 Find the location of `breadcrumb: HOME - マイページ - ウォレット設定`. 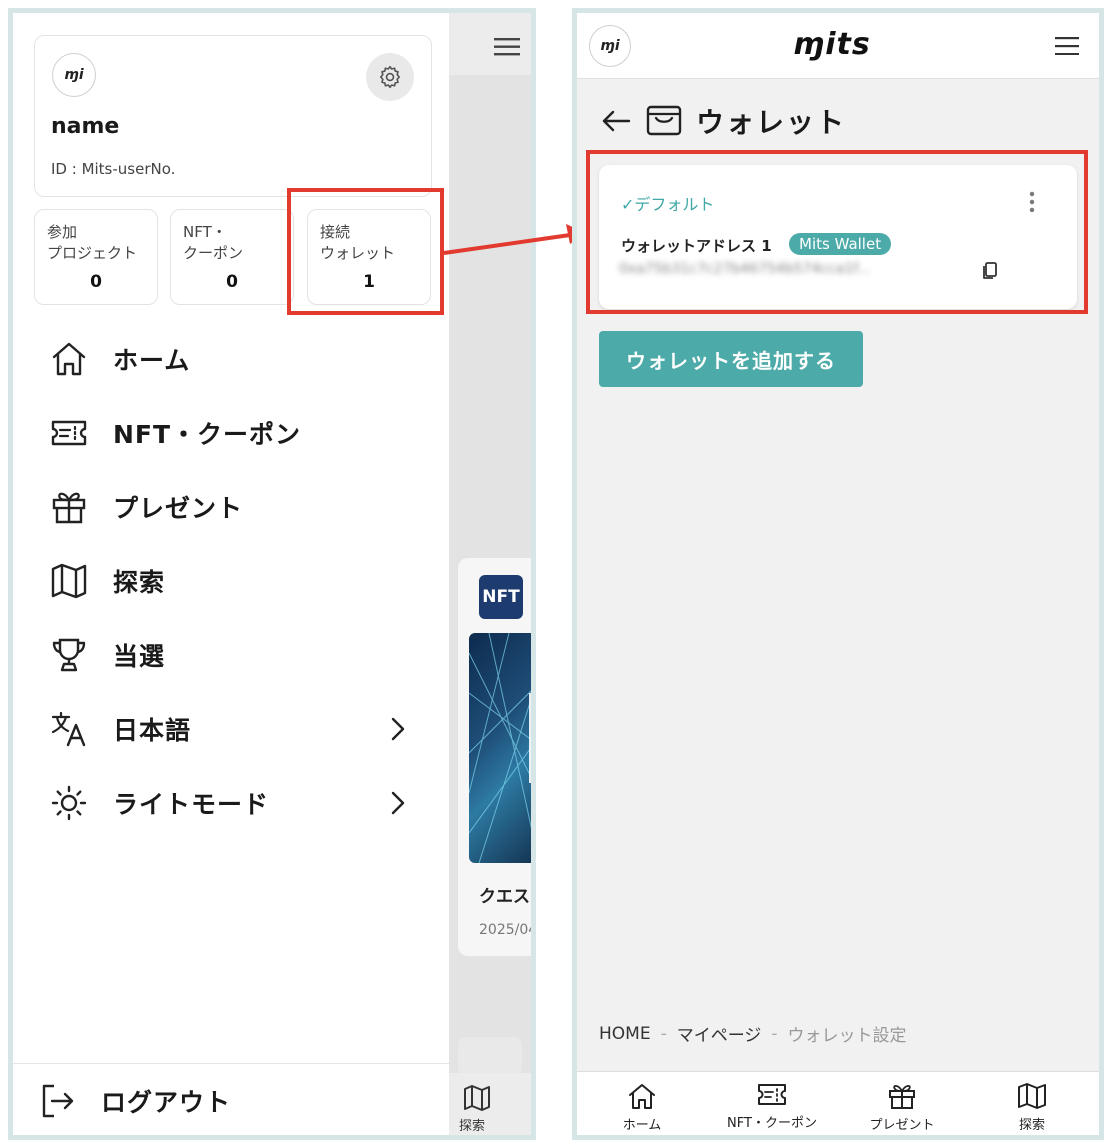

breadcrumb: HOME - マイページ - ウォレット設定 is located at coordinates (753, 1034).